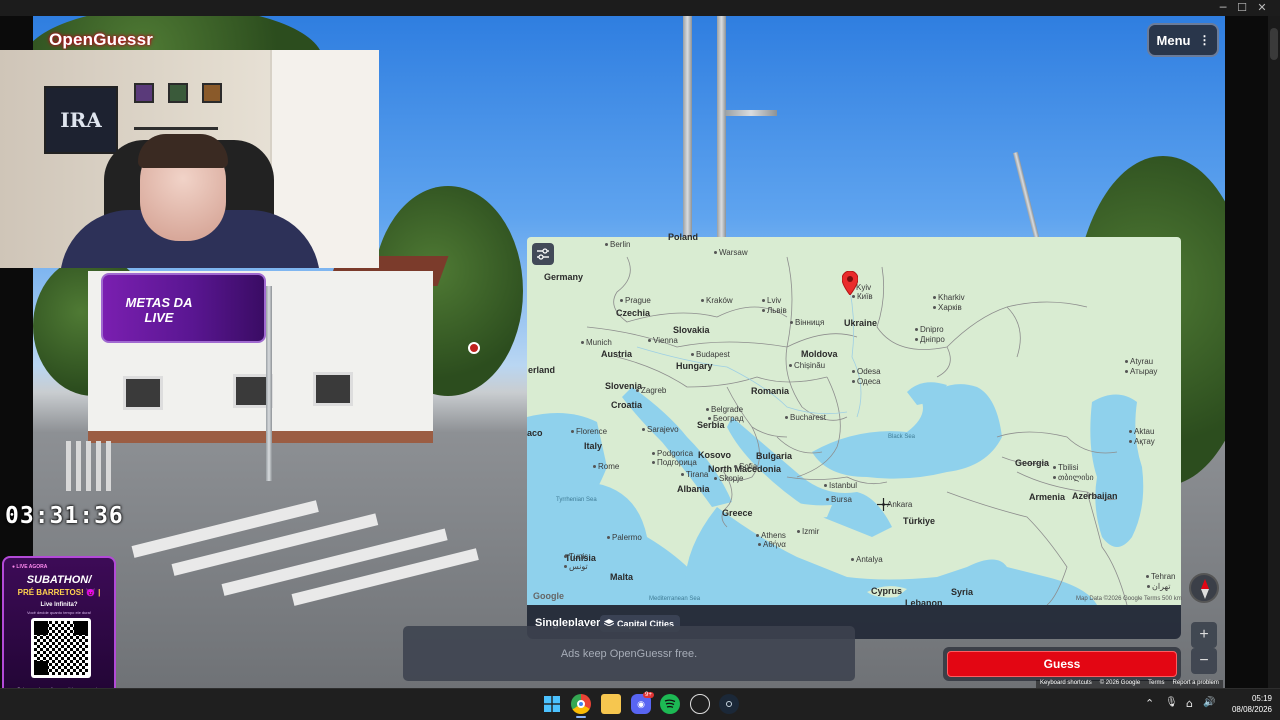  Describe the element at coordinates (737, 513) in the screenshot. I see `map-label-country: Greece` at that location.